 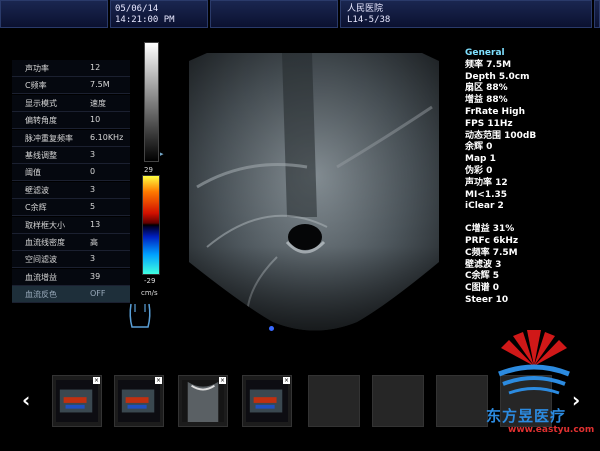 What do you see at coordinates (482, 288) in the screenshot?
I see `color-param: C图谱 0` at bounding box center [482, 288].